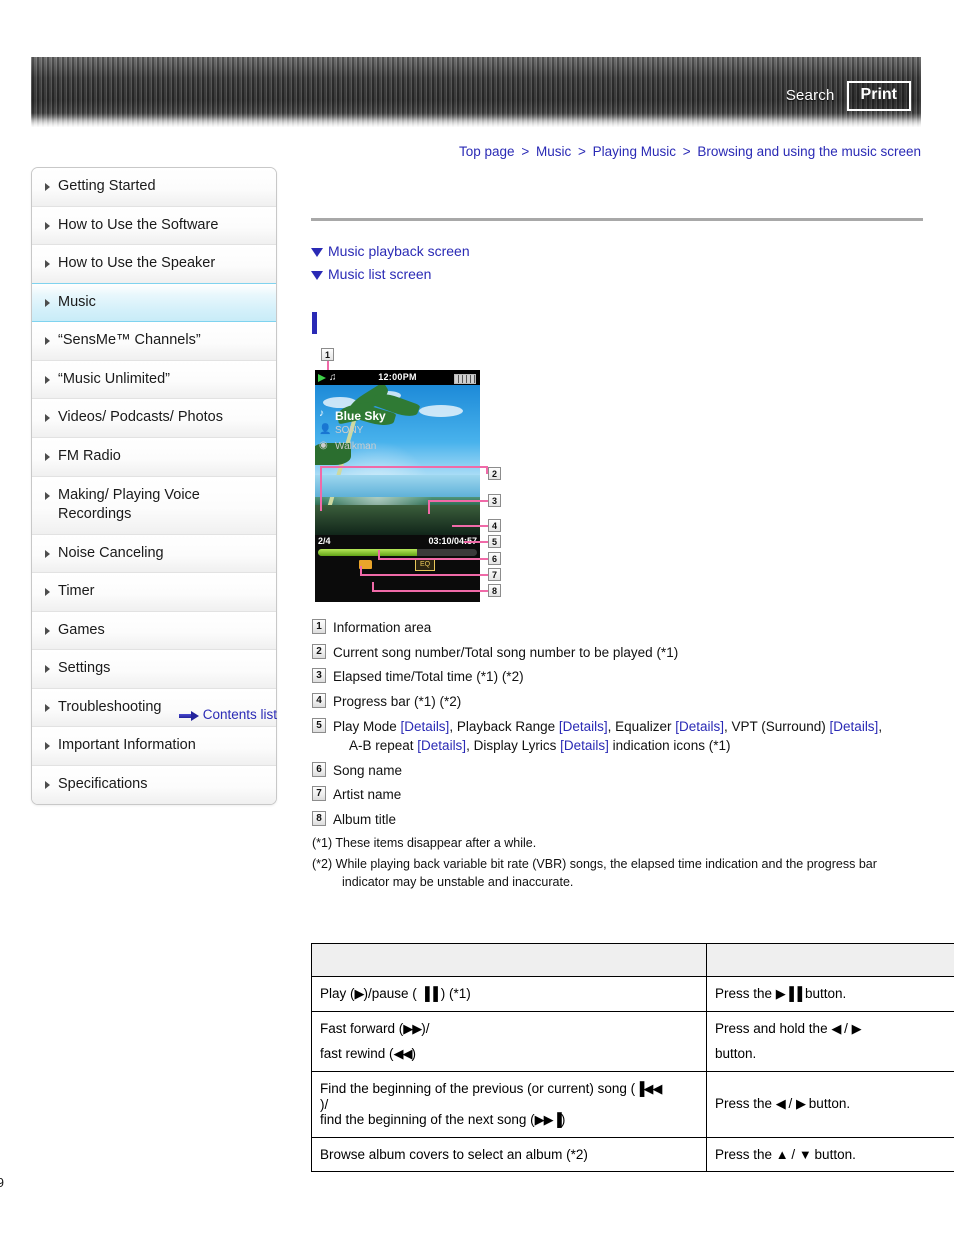 The height and width of the screenshot is (1235, 954). Describe the element at coordinates (319, 769) in the screenshot. I see `legend-badge-6: 6` at that location.